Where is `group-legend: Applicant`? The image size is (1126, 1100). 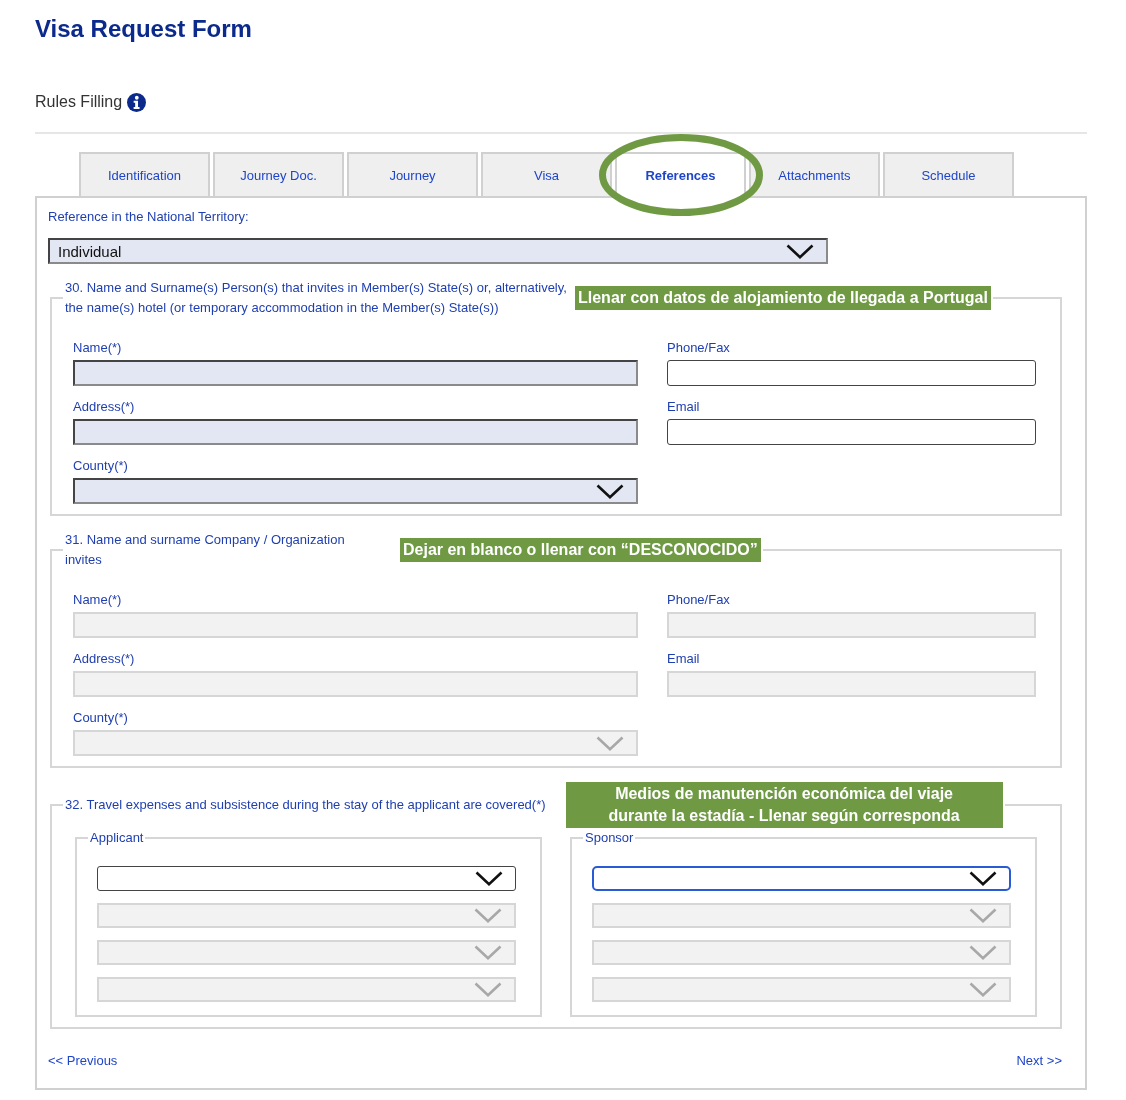
group-legend: Applicant is located at coordinates (117, 838).